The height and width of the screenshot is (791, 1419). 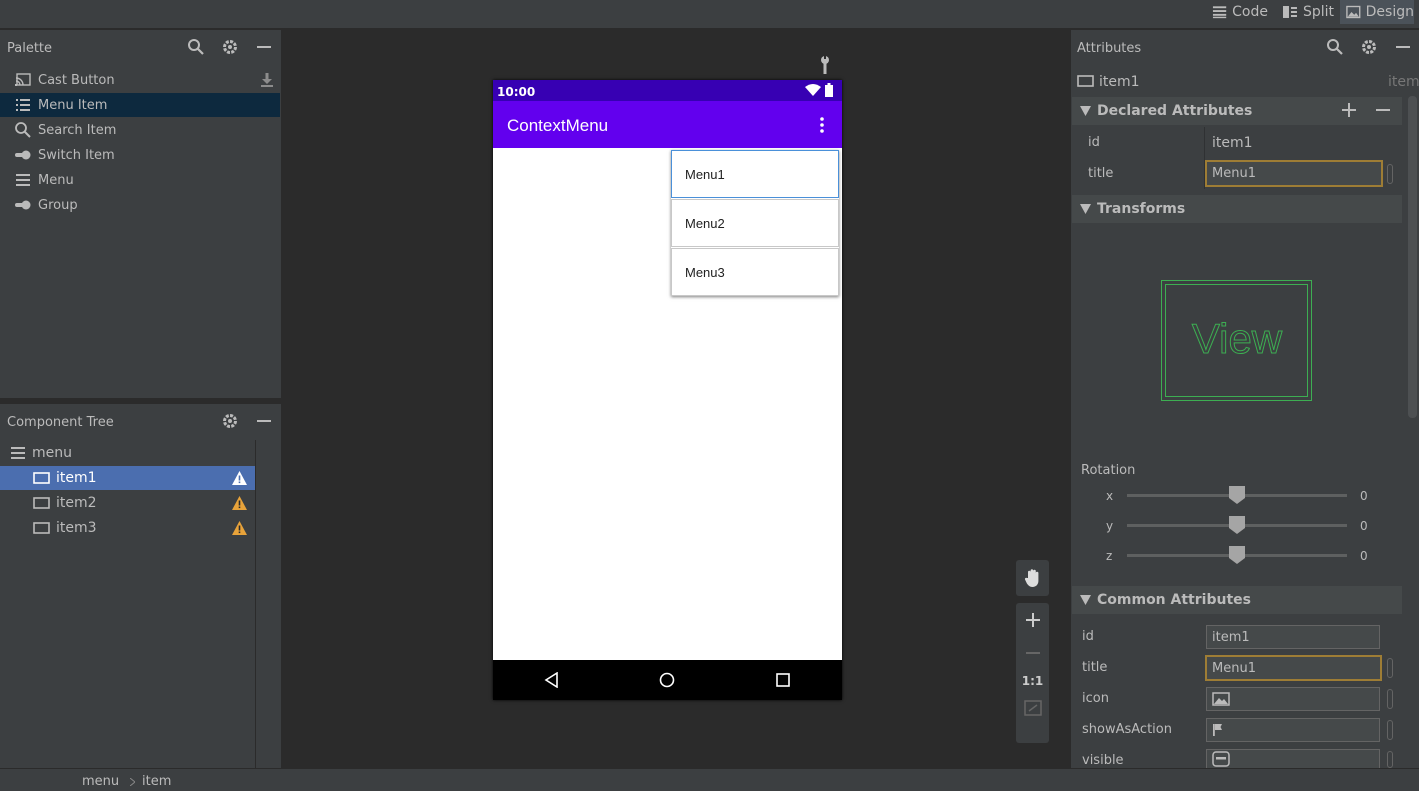 What do you see at coordinates (829, 90) in the screenshot?
I see `battery-icon` at bounding box center [829, 90].